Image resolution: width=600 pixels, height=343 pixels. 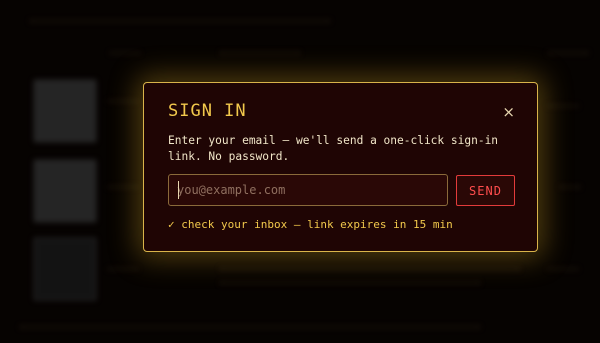 I want to click on text-cursor, so click(x=178, y=190).